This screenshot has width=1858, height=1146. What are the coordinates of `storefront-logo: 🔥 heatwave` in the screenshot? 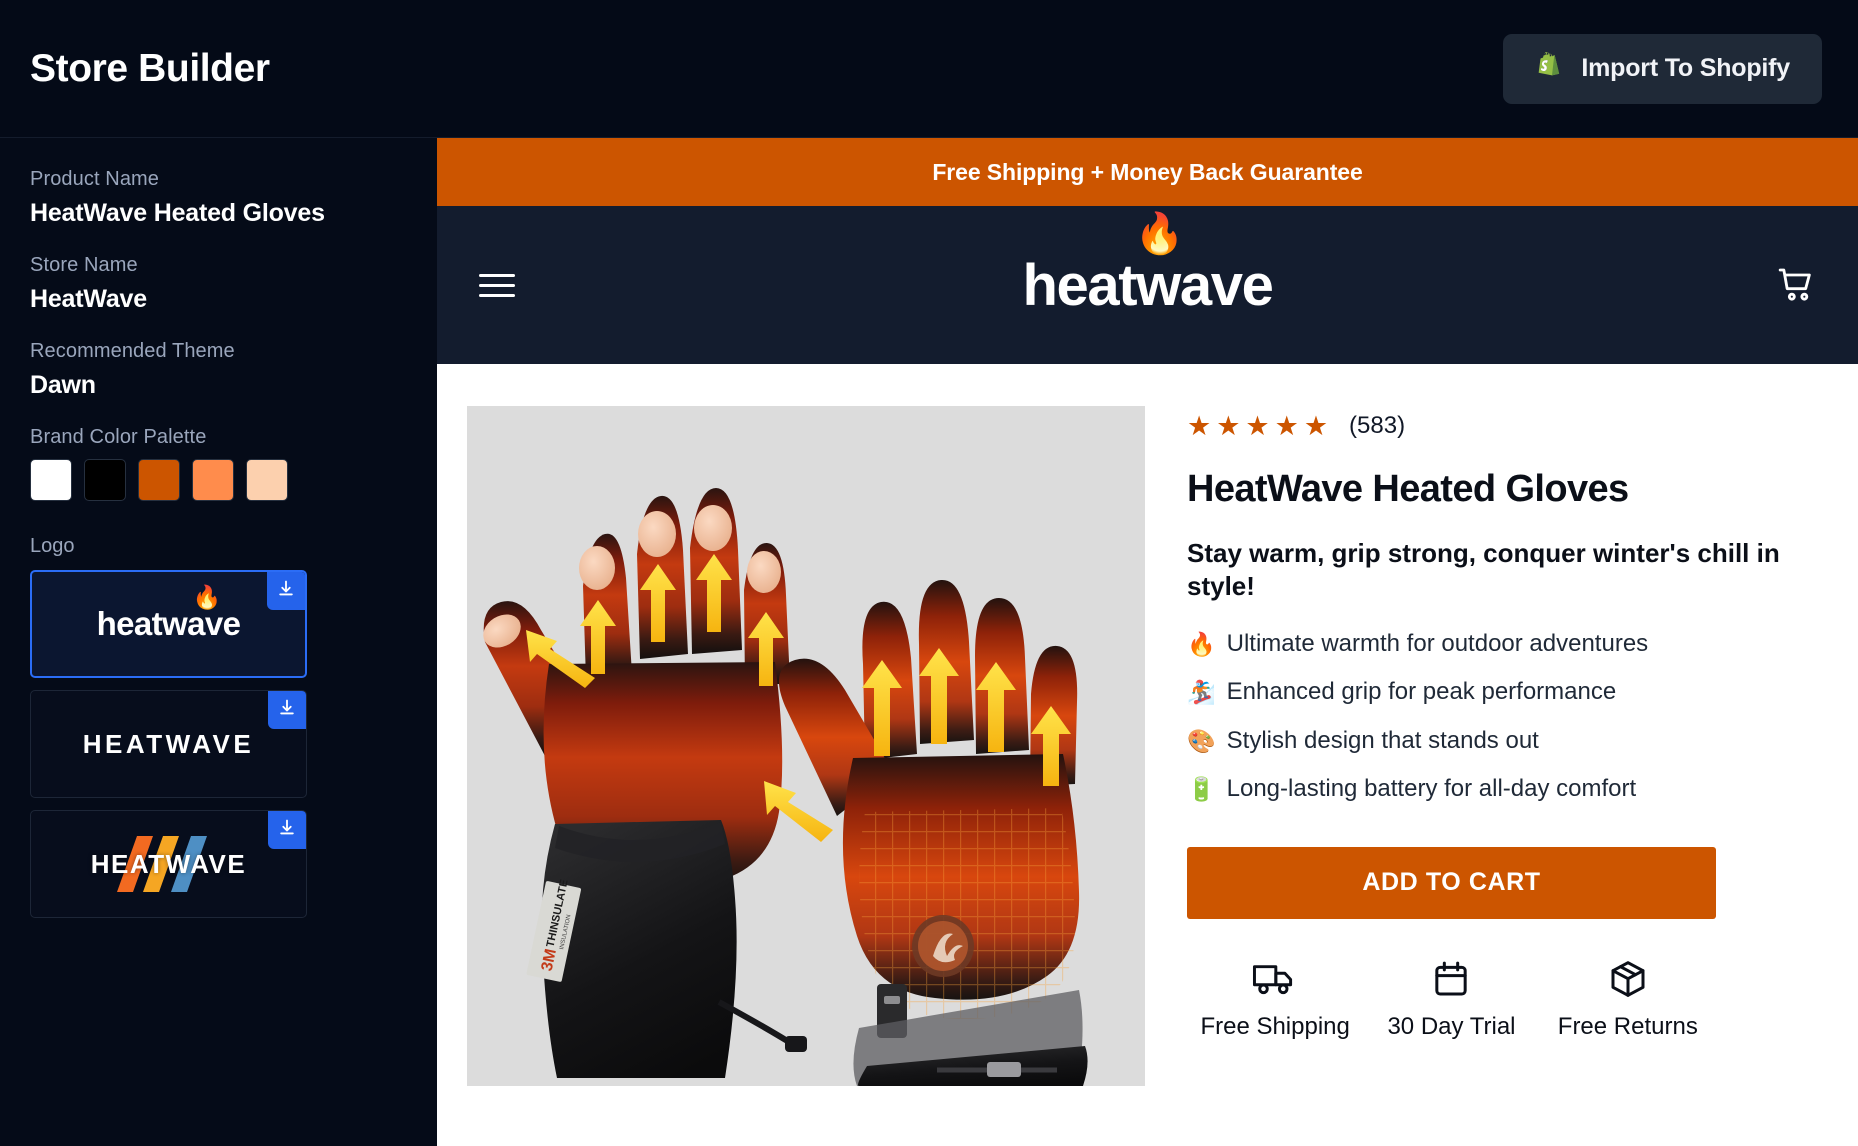 It's located at (1148, 266).